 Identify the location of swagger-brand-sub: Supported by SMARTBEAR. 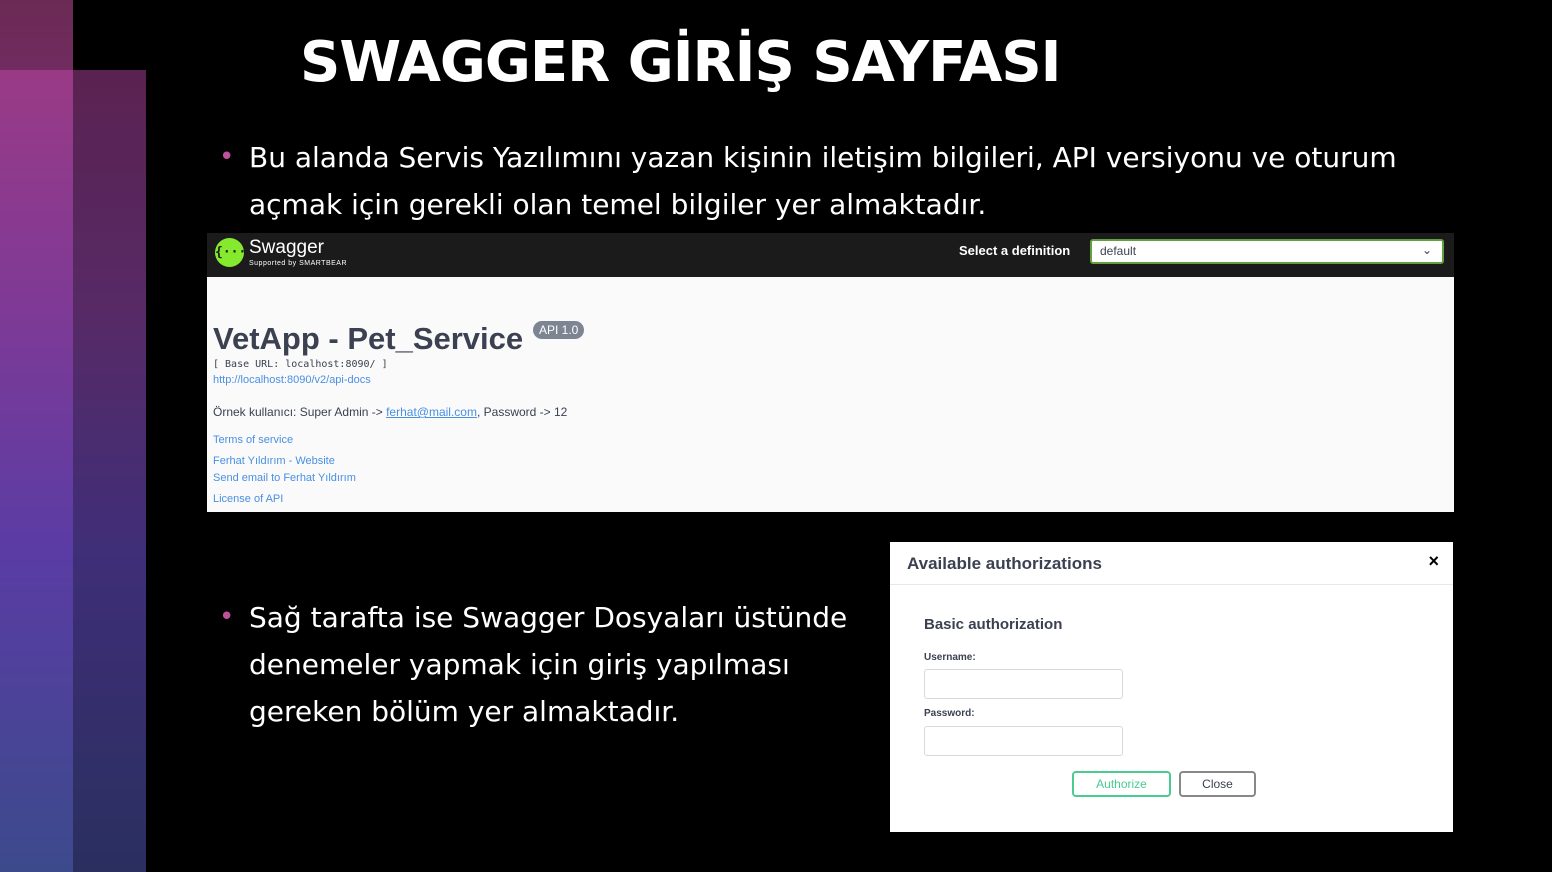
(298, 263).